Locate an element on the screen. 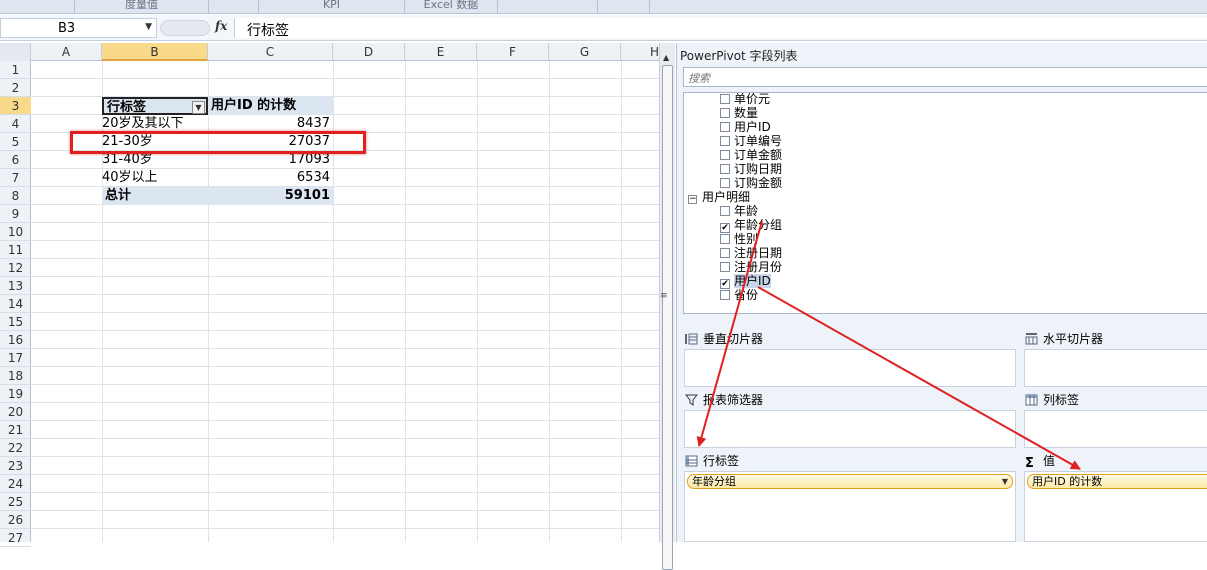 The width and height of the screenshot is (1207, 570). ribbon-group-excel-data: Excel 数据 is located at coordinates (451, 6).